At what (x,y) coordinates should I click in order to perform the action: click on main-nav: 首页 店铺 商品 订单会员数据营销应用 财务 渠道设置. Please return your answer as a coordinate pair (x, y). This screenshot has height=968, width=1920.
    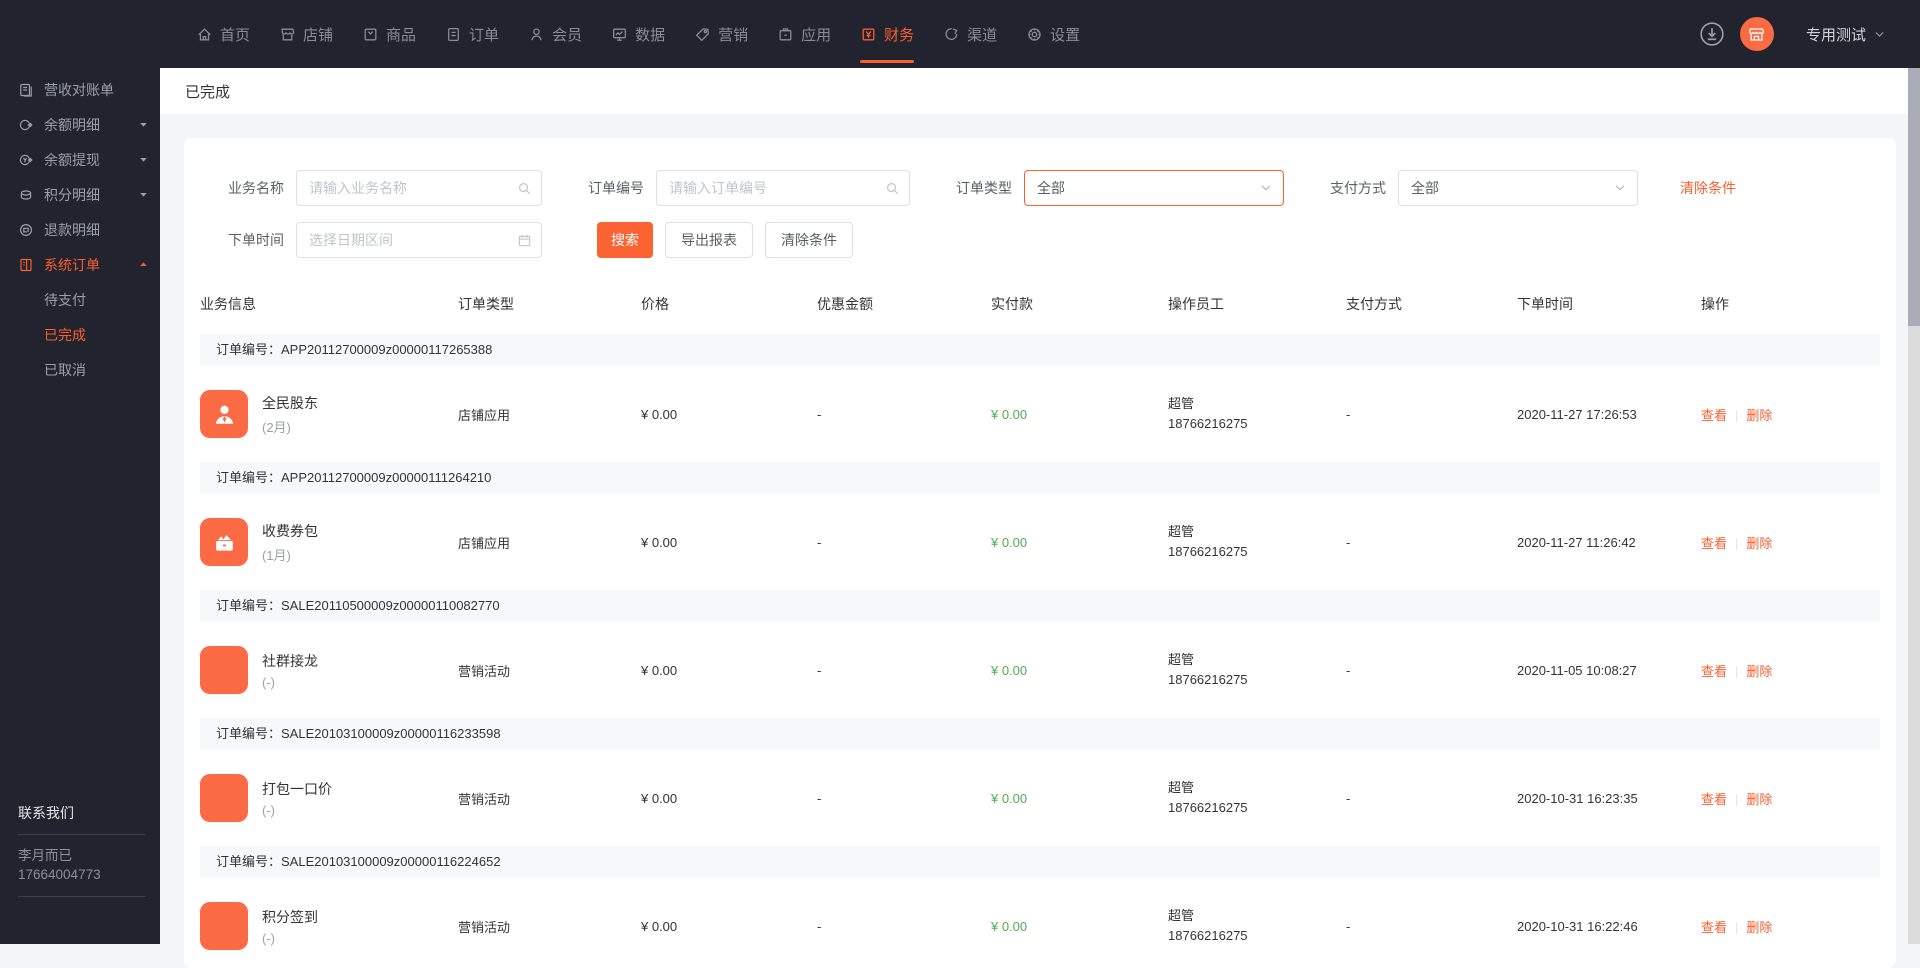
    Looking at the image, I should click on (652, 34).